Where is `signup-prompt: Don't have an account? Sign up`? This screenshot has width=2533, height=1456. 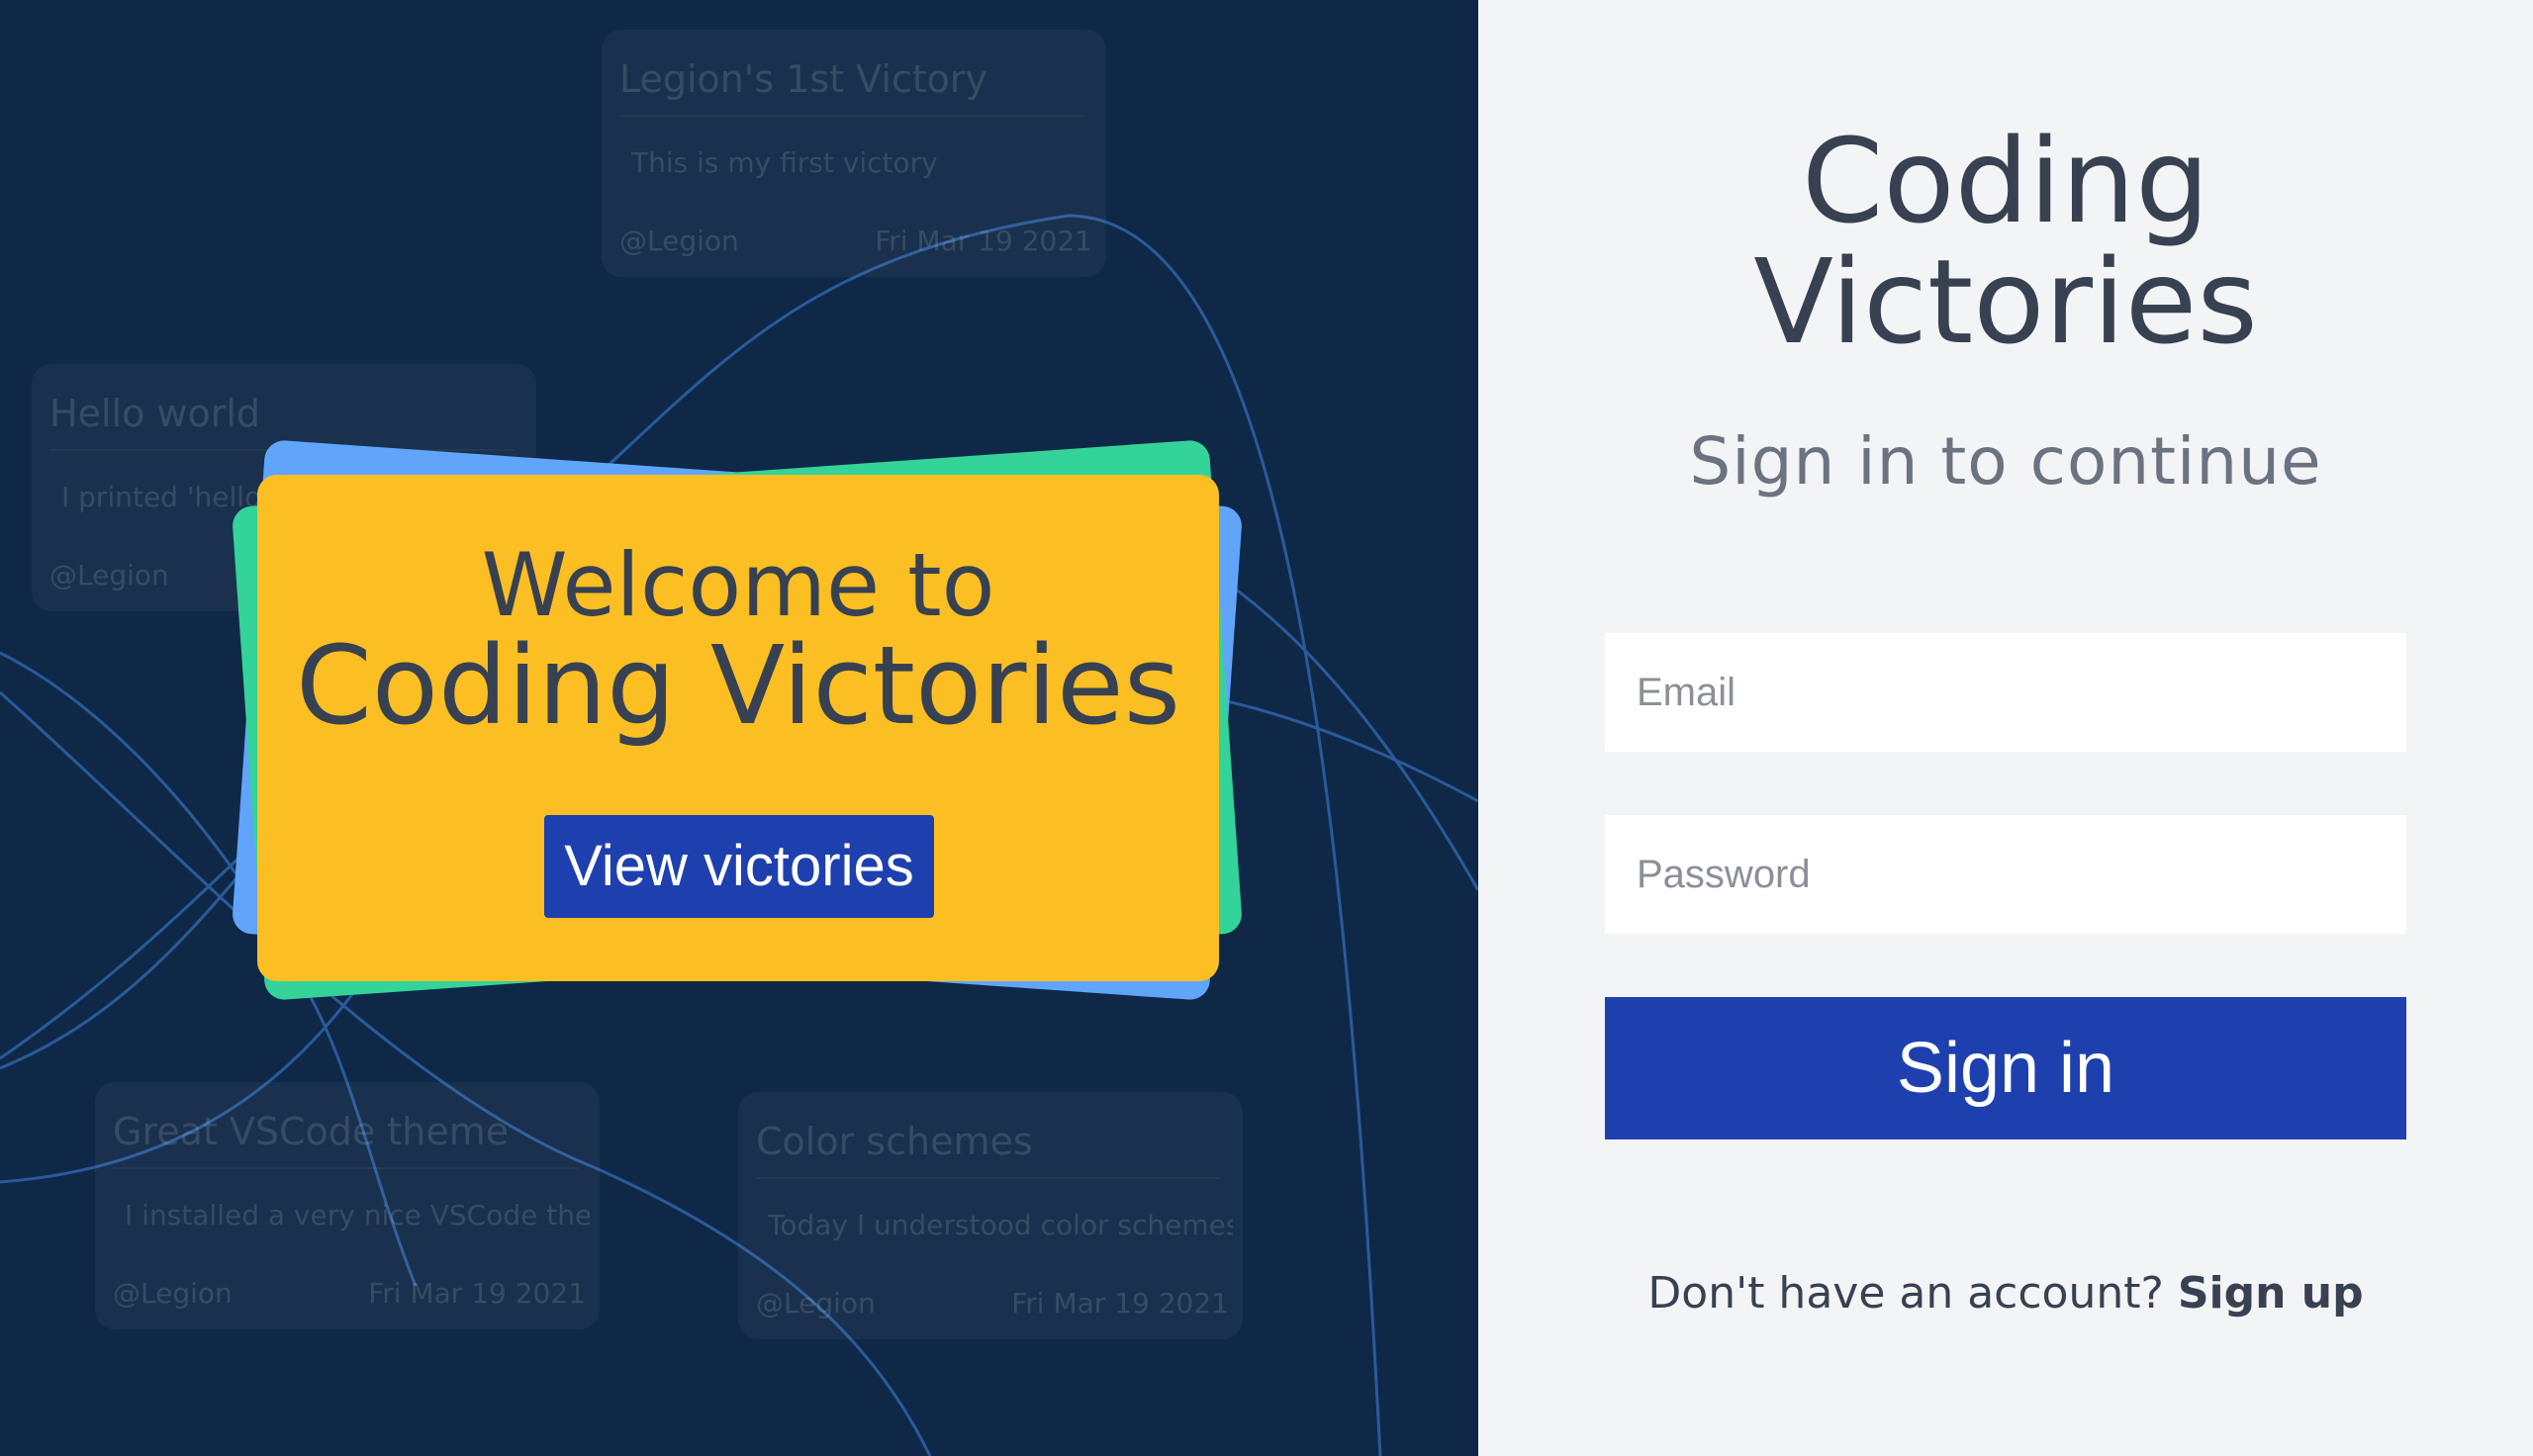
signup-prompt: Don't have an account? Sign up is located at coordinates (2006, 1293).